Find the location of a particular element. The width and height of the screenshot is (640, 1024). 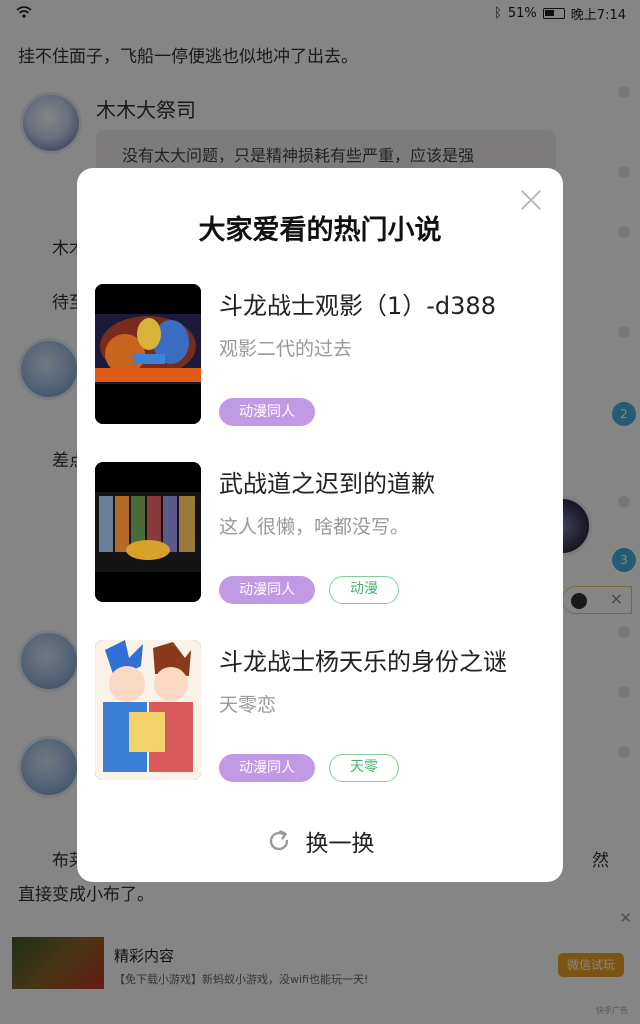

book-tags: 动漫同人 天零 is located at coordinates (309, 768).